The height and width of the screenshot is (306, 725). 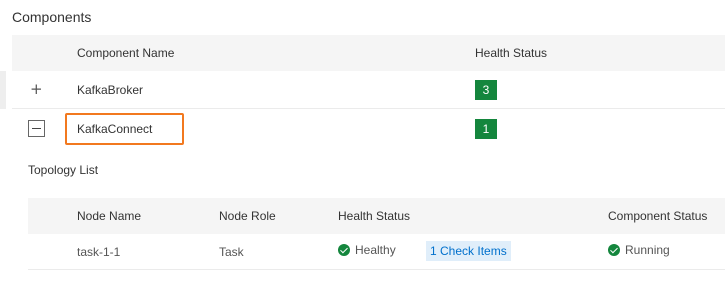 What do you see at coordinates (109, 216) in the screenshot?
I see `column-header-node-name: Node Name` at bounding box center [109, 216].